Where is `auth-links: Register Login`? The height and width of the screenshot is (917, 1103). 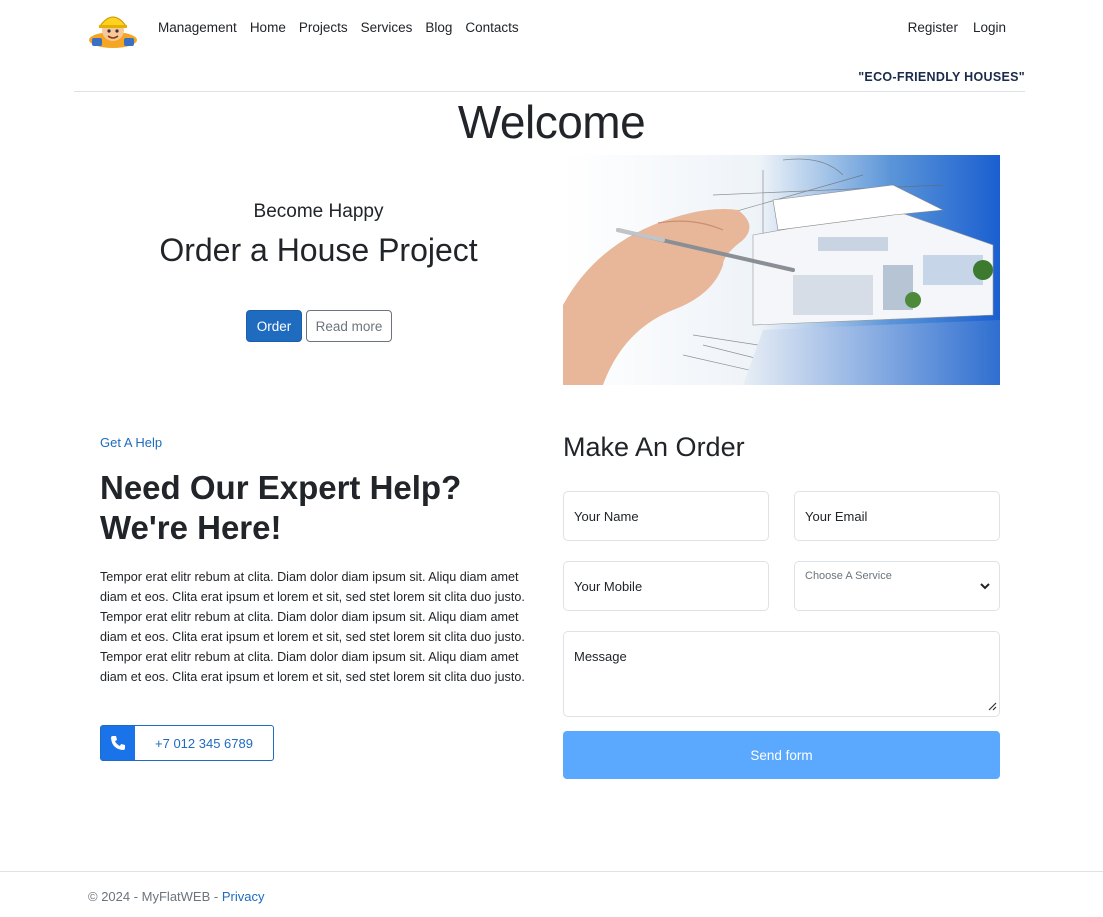
auth-links: Register Login is located at coordinates (957, 27).